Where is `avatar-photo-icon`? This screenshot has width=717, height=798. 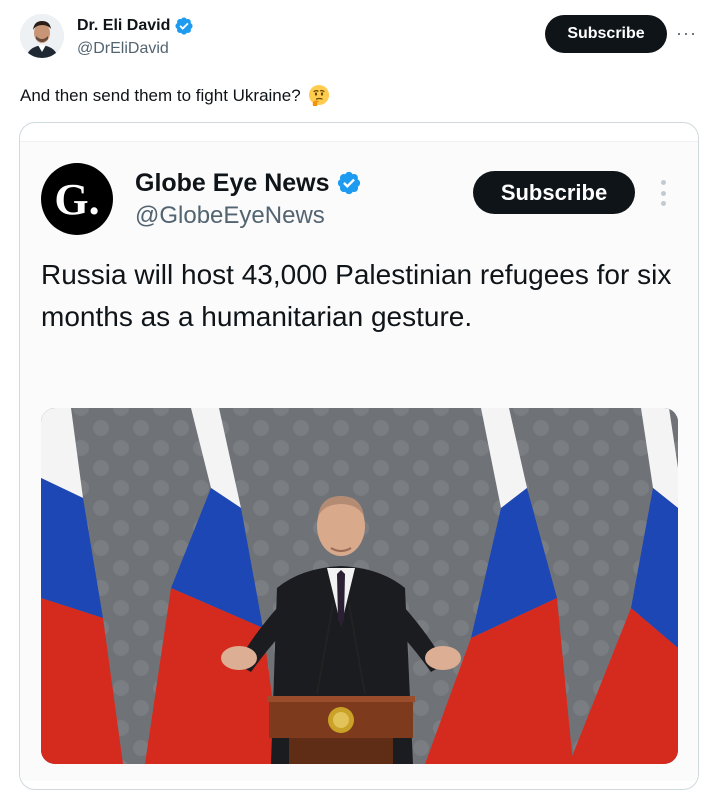
avatar-photo-icon is located at coordinates (42, 36).